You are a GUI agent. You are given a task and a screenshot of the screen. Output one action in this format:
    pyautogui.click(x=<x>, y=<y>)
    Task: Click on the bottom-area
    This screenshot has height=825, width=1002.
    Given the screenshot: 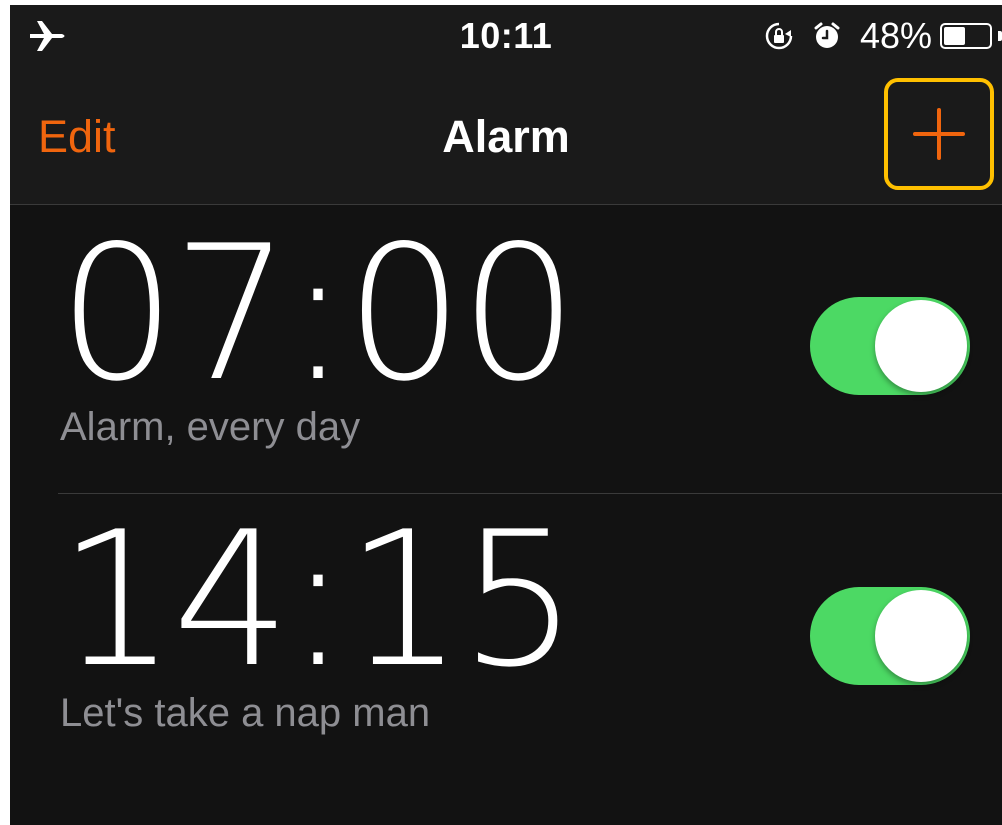 What is the action you would take?
    pyautogui.click(x=506, y=802)
    